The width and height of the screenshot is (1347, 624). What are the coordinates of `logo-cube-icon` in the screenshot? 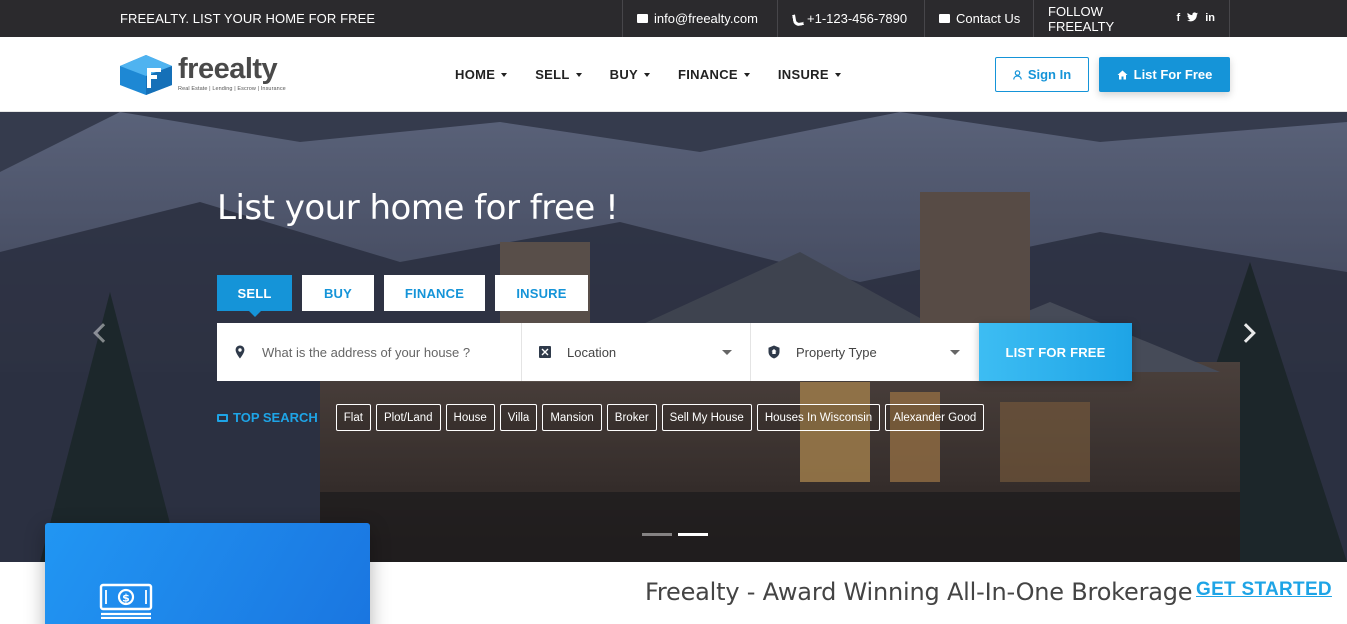 It's located at (146, 75).